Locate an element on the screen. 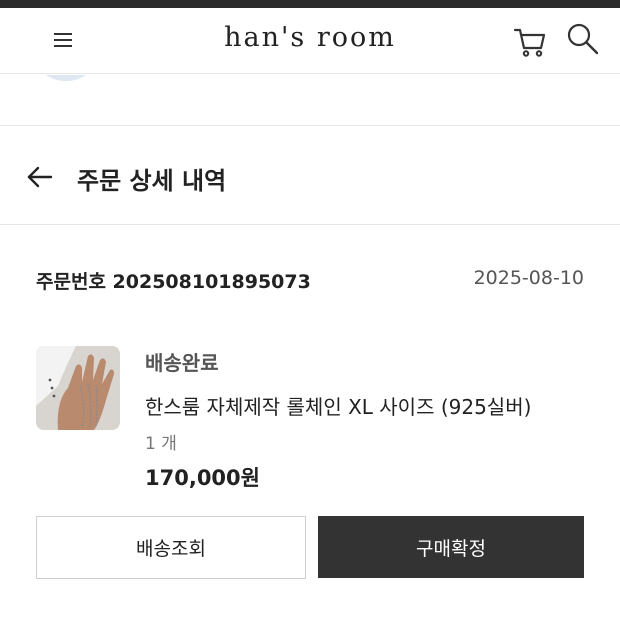 The height and width of the screenshot is (620, 620). product-price: 170,000원 is located at coordinates (202, 478).